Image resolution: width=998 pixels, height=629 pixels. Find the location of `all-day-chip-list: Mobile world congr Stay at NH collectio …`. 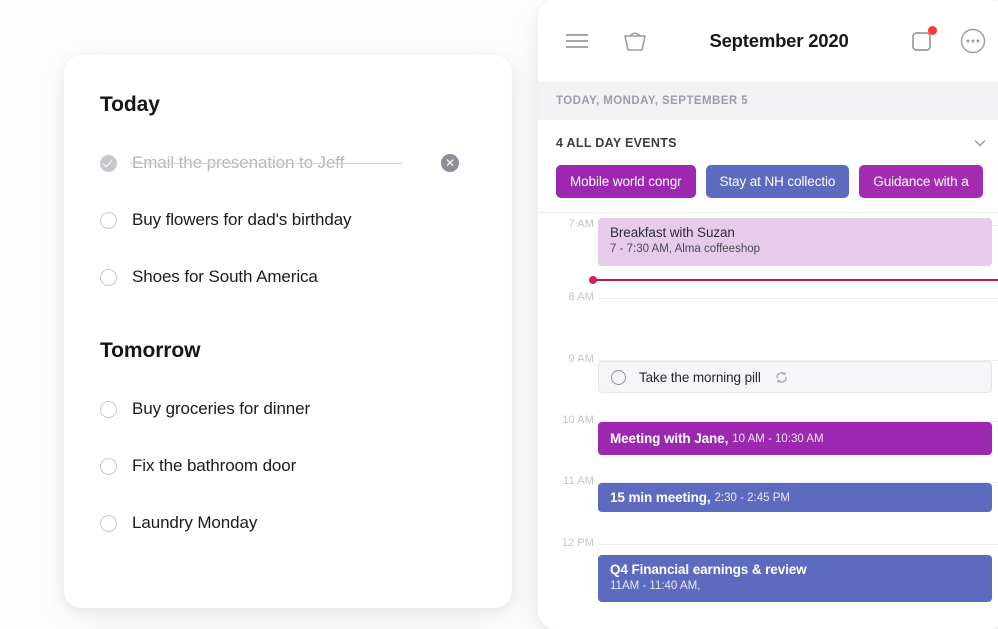

all-day-chip-list: Mobile world congr Stay at NH collectio … is located at coordinates (768, 181).